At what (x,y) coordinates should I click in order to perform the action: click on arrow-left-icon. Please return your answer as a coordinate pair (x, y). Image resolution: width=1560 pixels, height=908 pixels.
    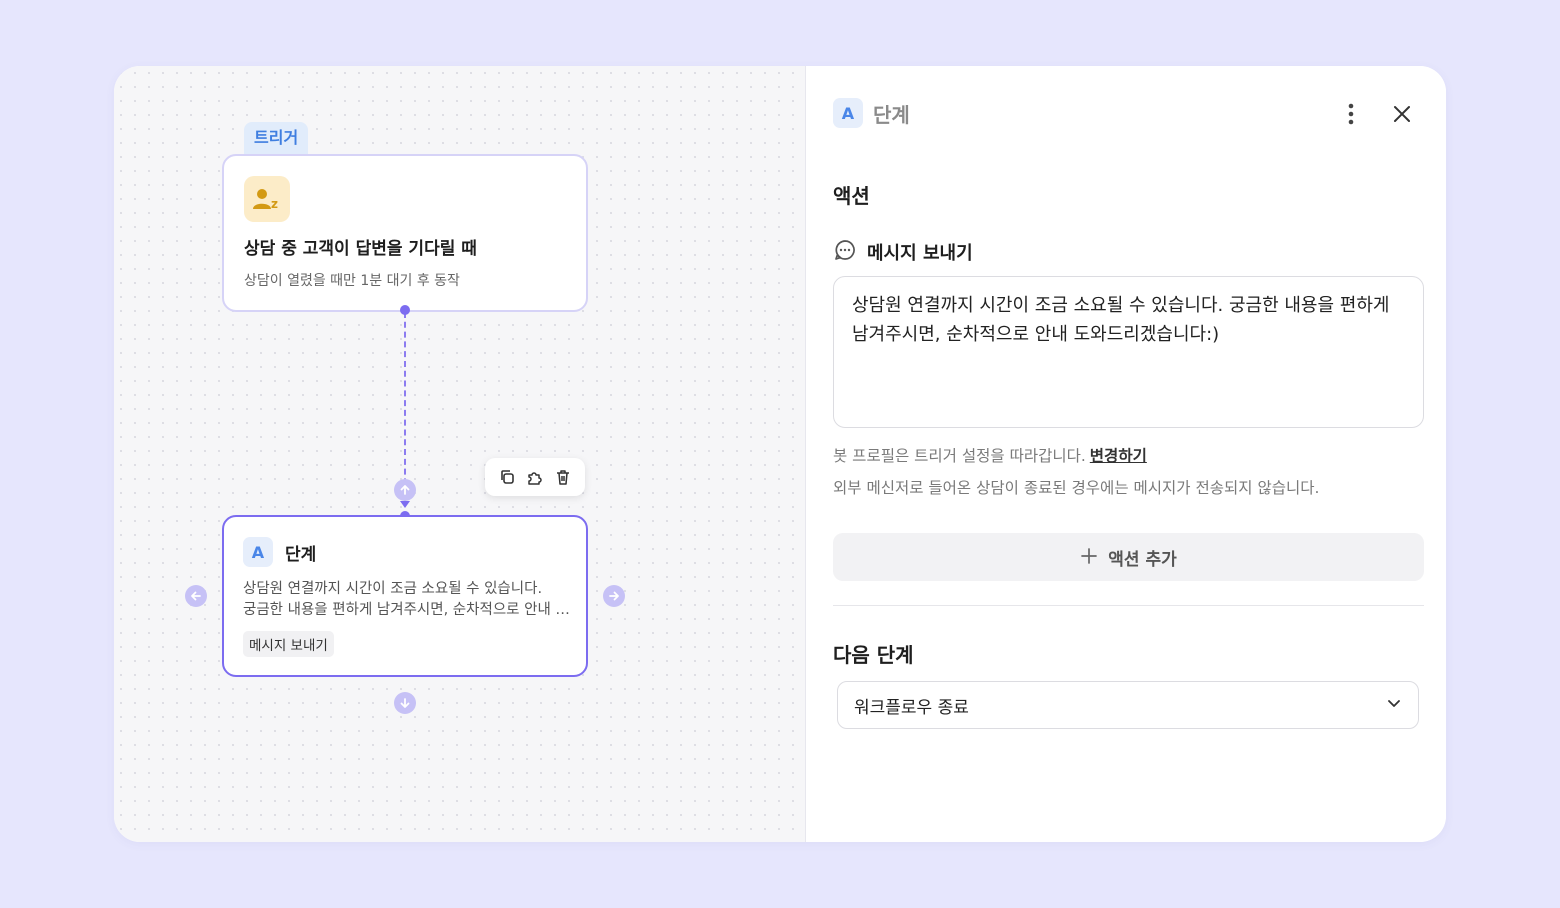
    Looking at the image, I should click on (196, 596).